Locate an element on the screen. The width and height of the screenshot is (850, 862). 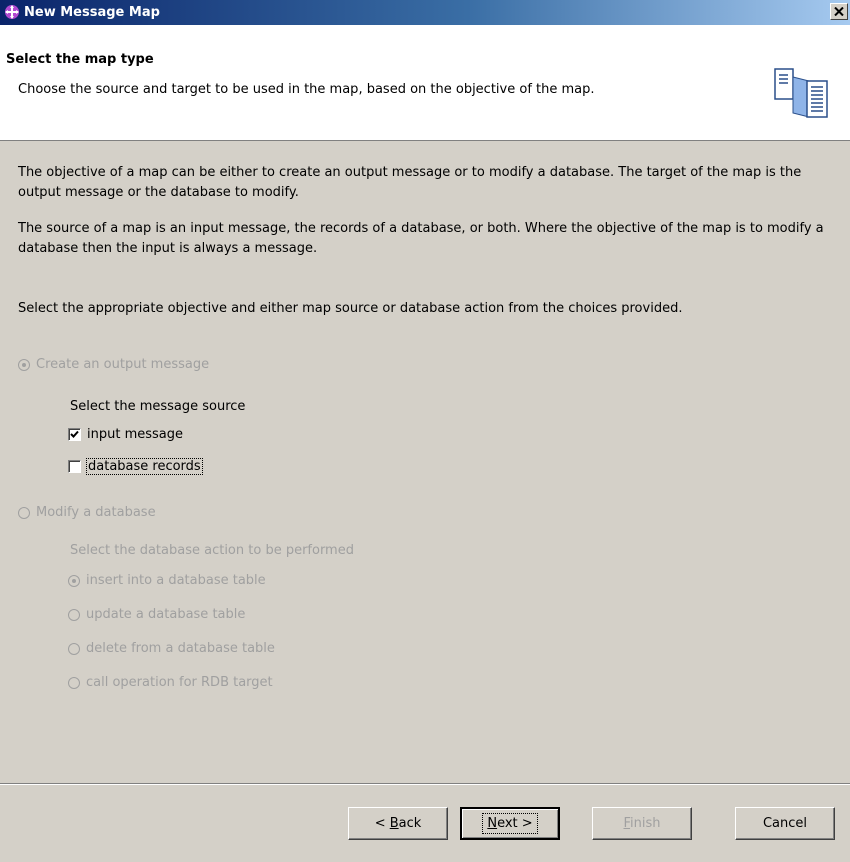
page-title: Select the map type is located at coordinates (80, 59).